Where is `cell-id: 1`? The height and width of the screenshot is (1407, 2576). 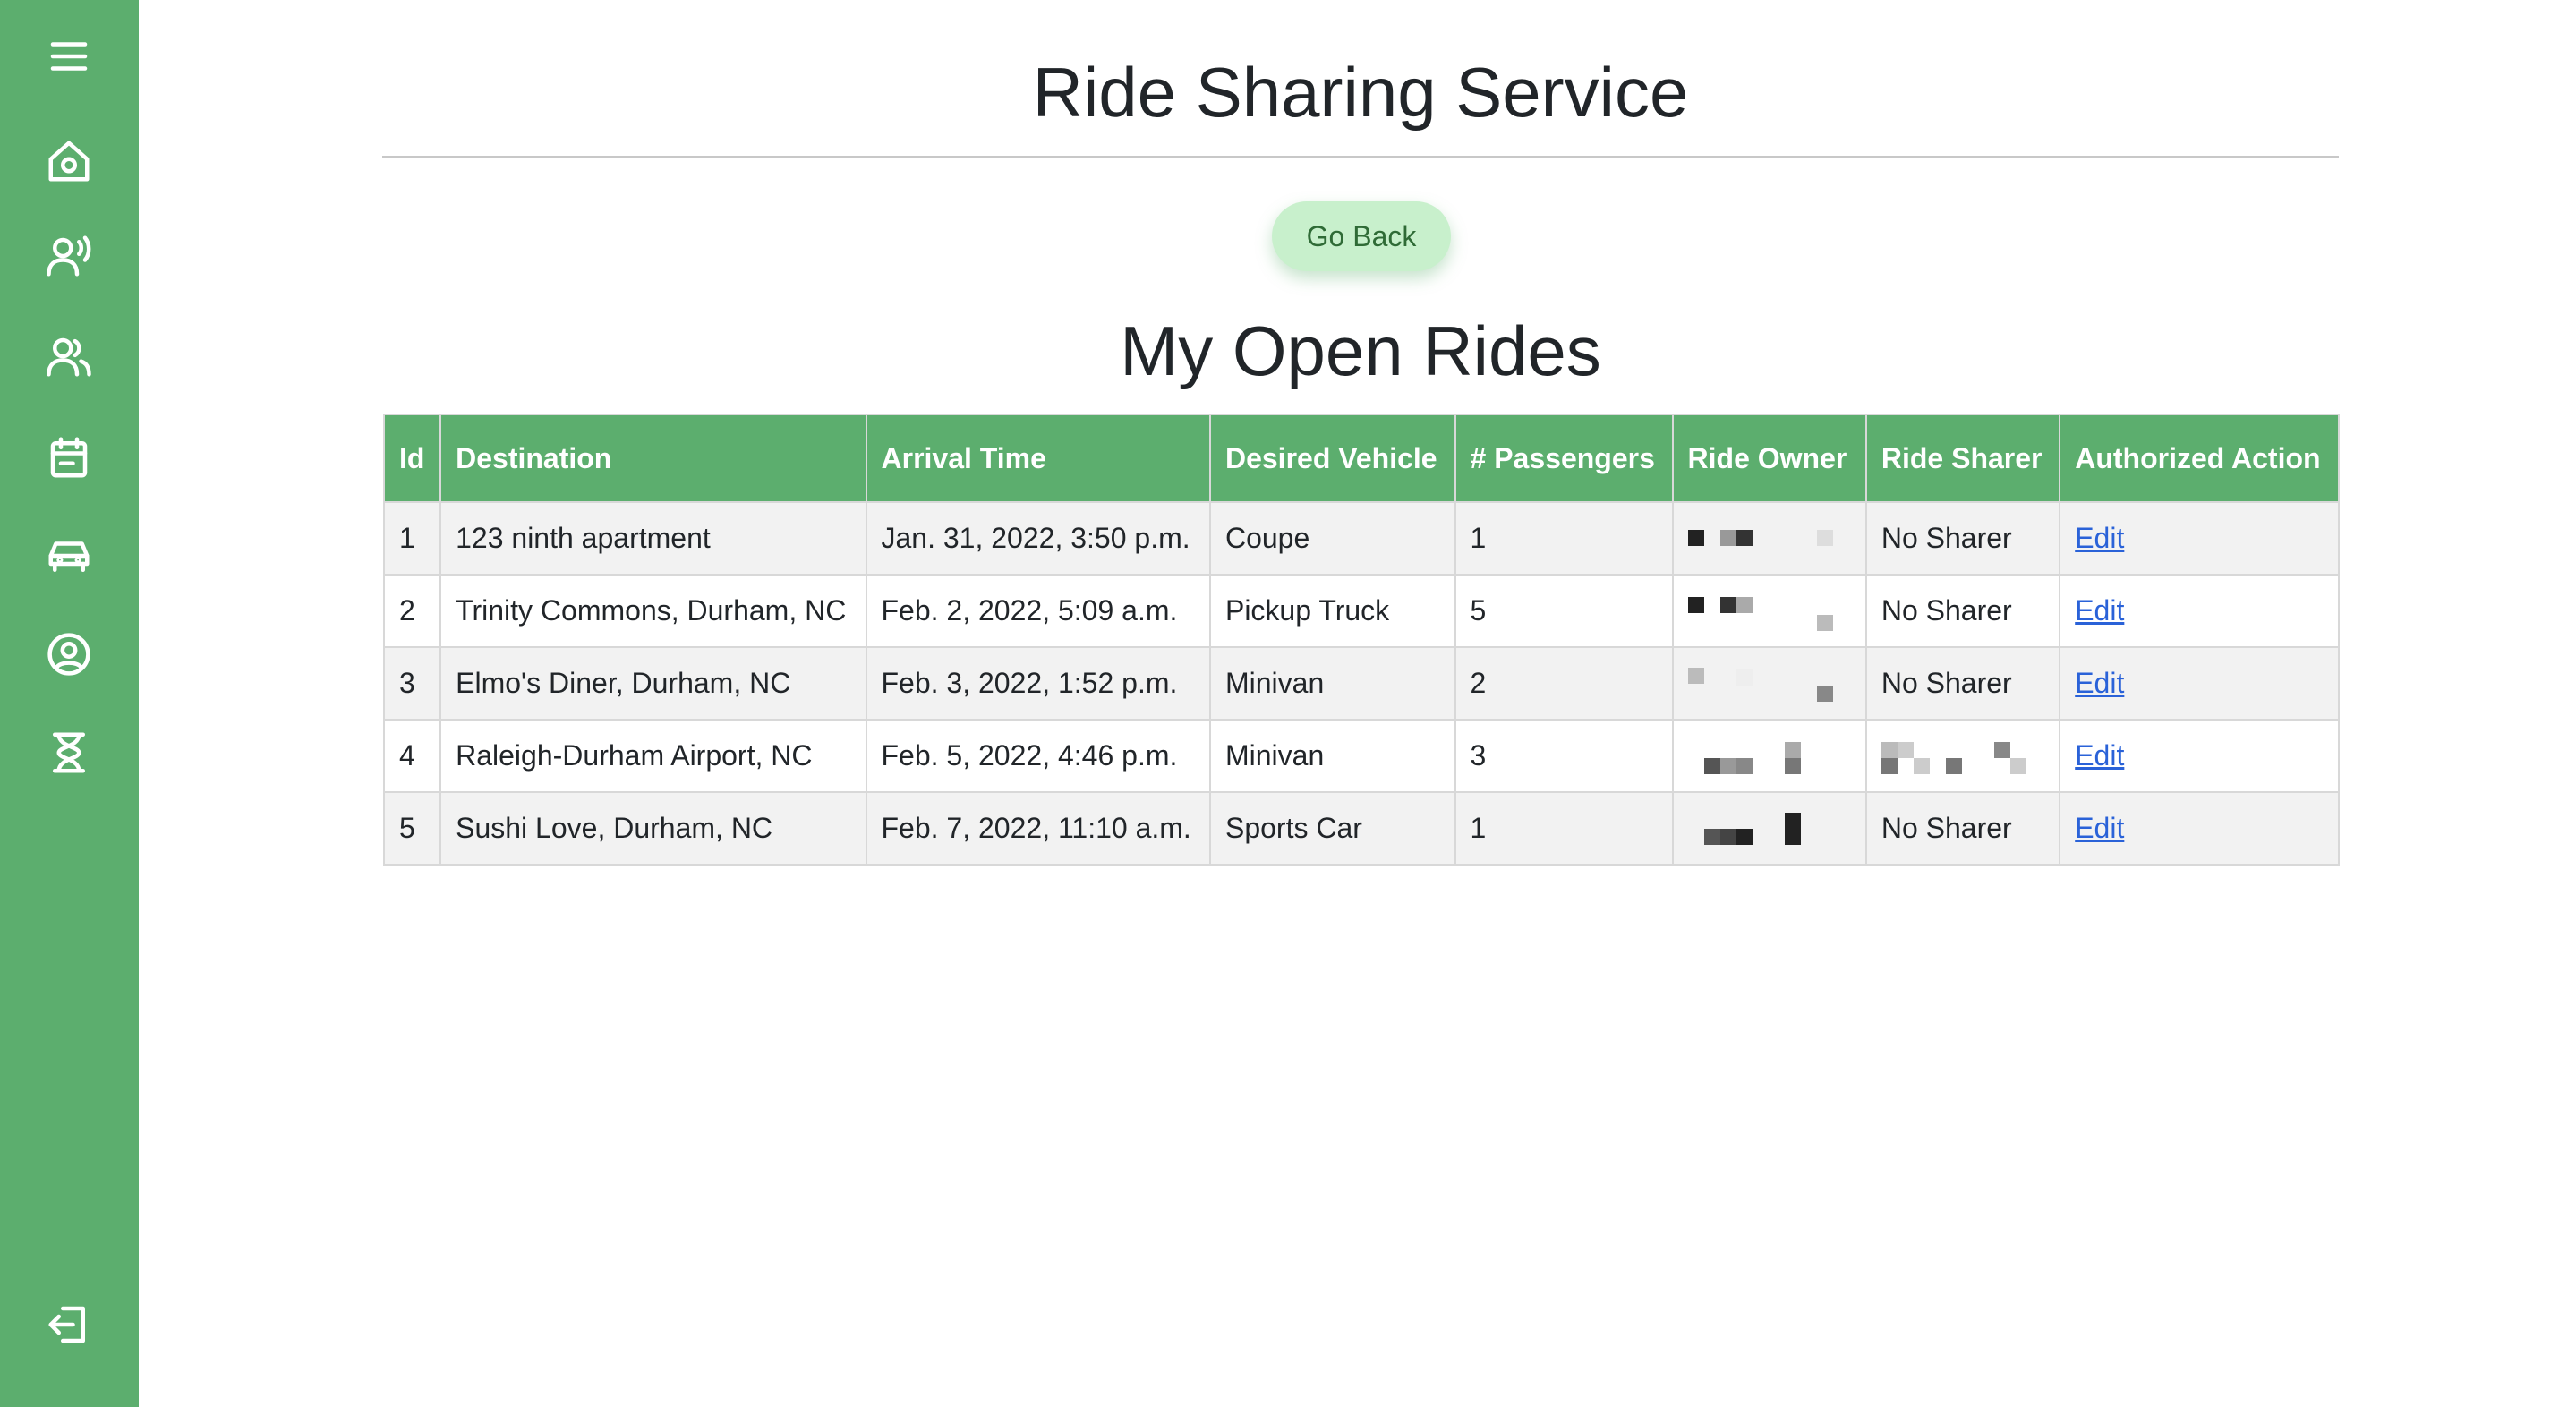 cell-id: 1 is located at coordinates (412, 538).